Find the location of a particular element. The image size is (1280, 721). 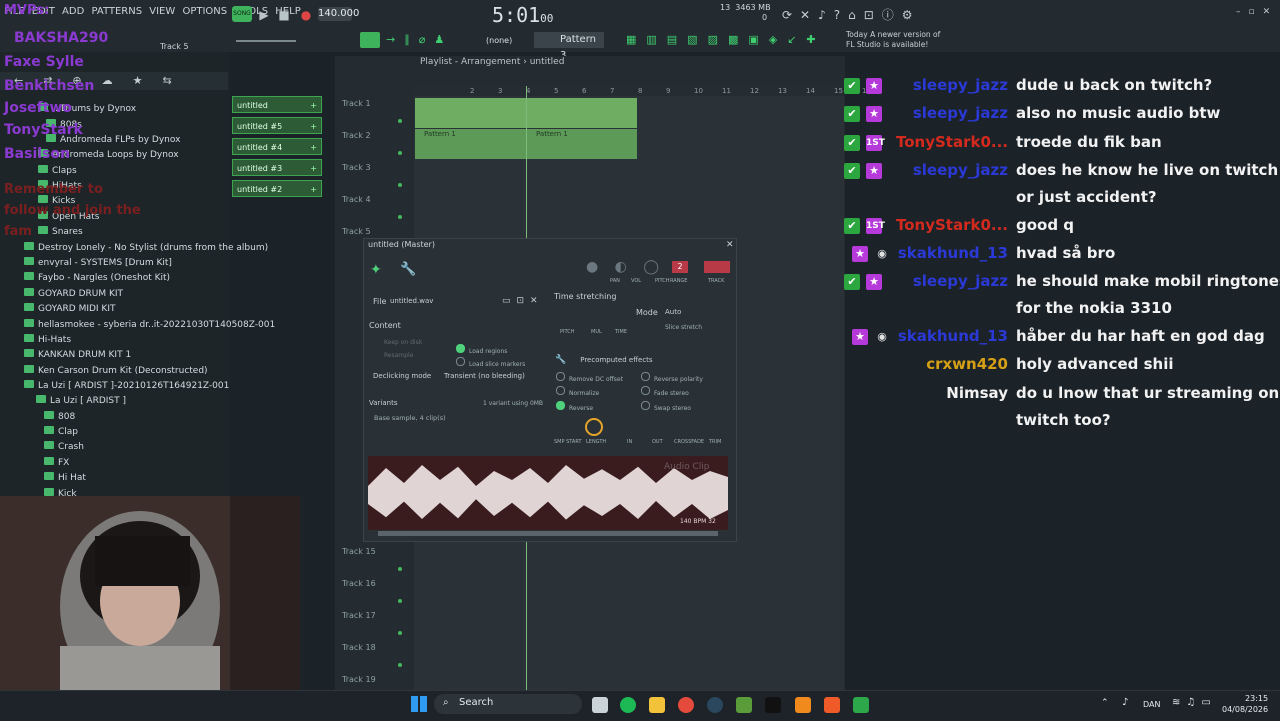

waveform-scrollbar is located at coordinates (548, 533).